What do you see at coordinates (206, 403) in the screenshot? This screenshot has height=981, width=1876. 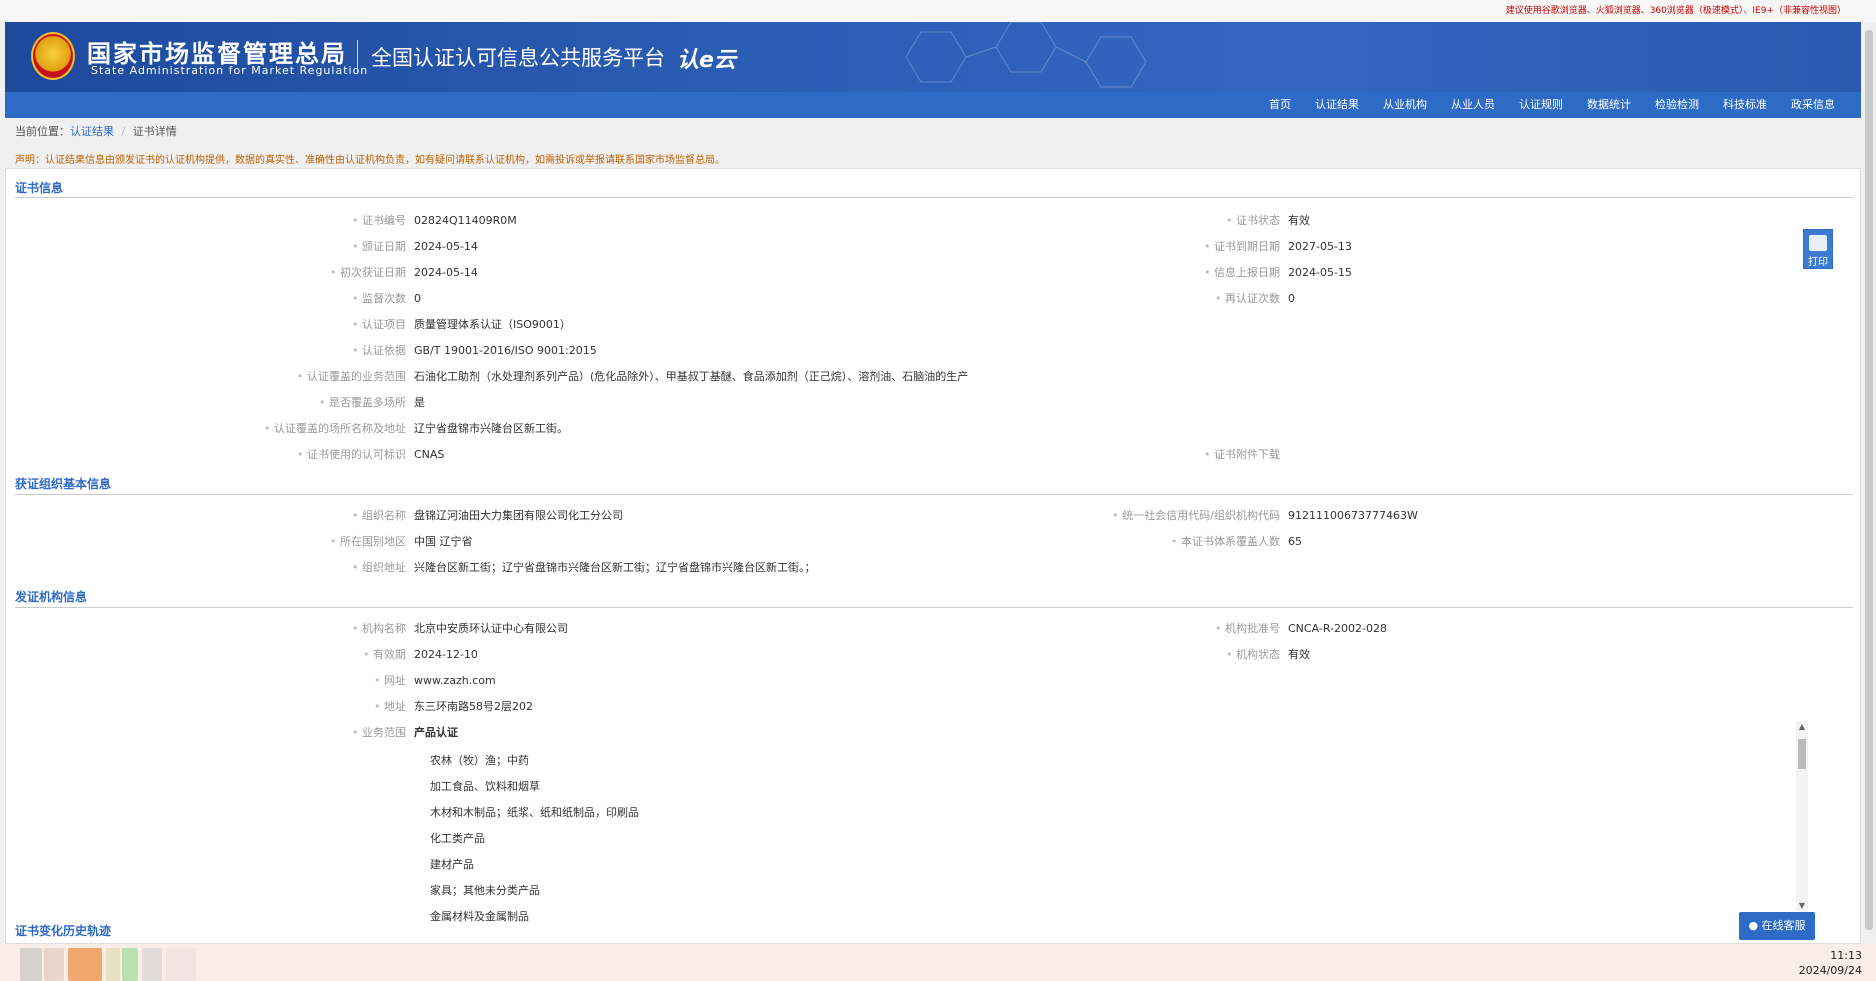 I see `field-label: 是否覆盖多场所` at bounding box center [206, 403].